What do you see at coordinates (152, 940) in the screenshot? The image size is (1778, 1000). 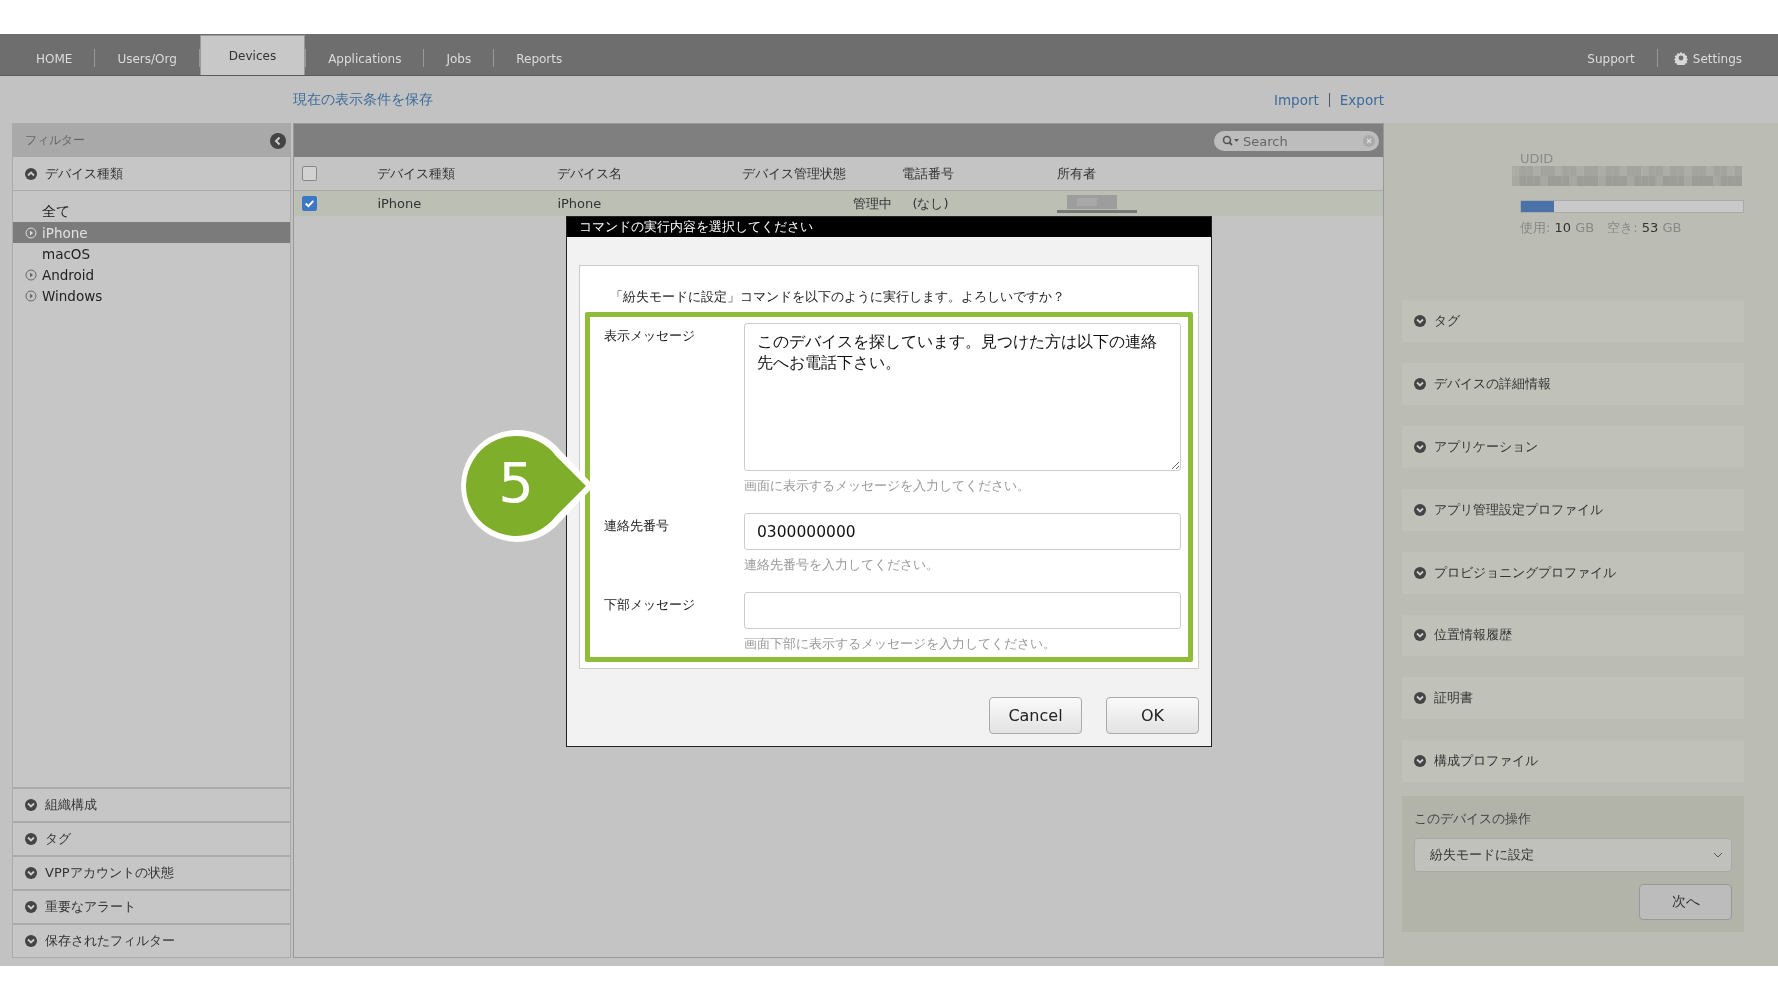 I see `filter-section: 保存されたフィルター` at bounding box center [152, 940].